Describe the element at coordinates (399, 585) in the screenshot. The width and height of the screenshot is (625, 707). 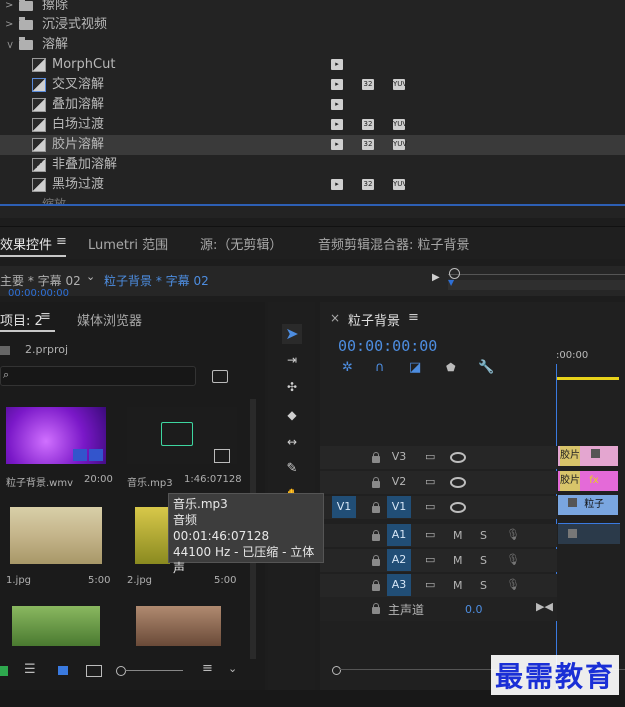
I see `track-target-button: A3` at that location.